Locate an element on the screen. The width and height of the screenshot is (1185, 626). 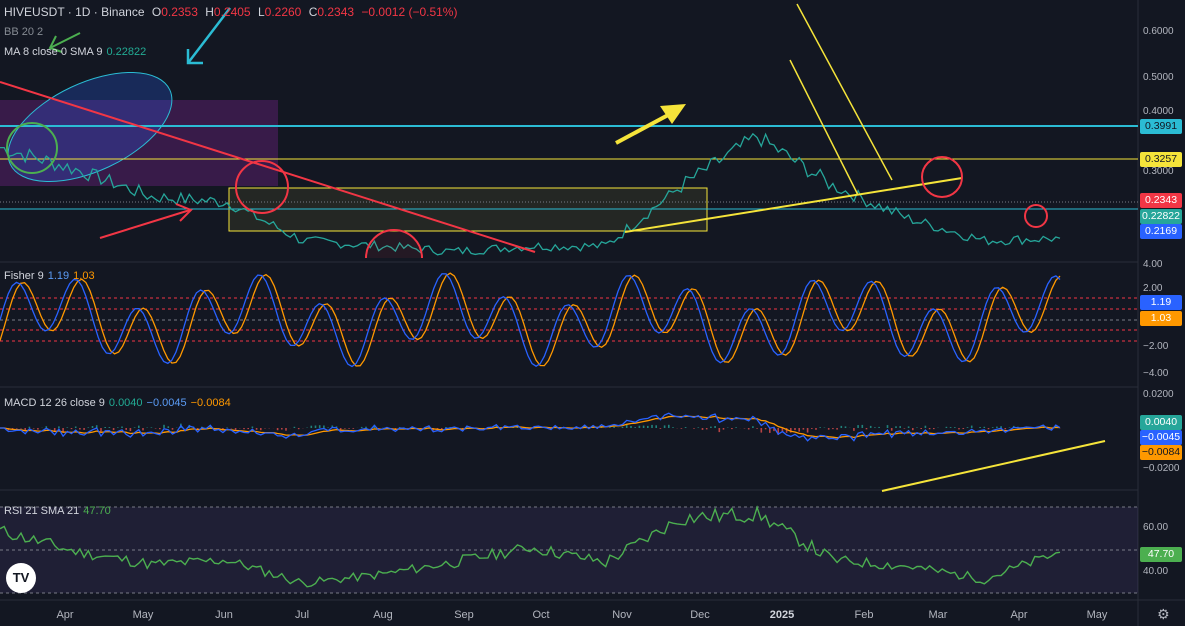
ohlc-high-label: H is located at coordinates (209, 12).